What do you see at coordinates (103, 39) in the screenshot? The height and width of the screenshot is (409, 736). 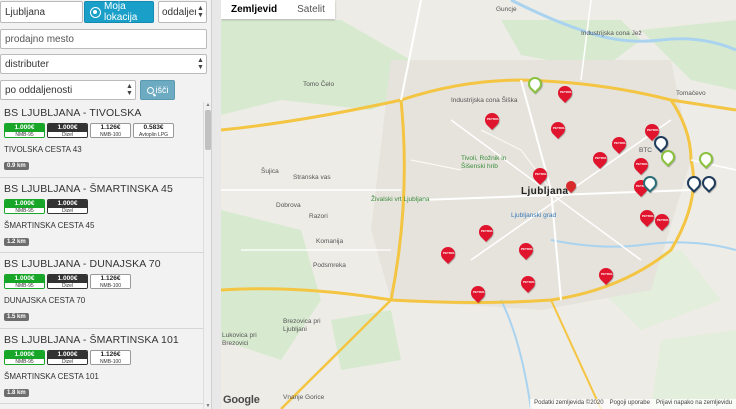 I see `sales-point-input: prodajno mesto` at bounding box center [103, 39].